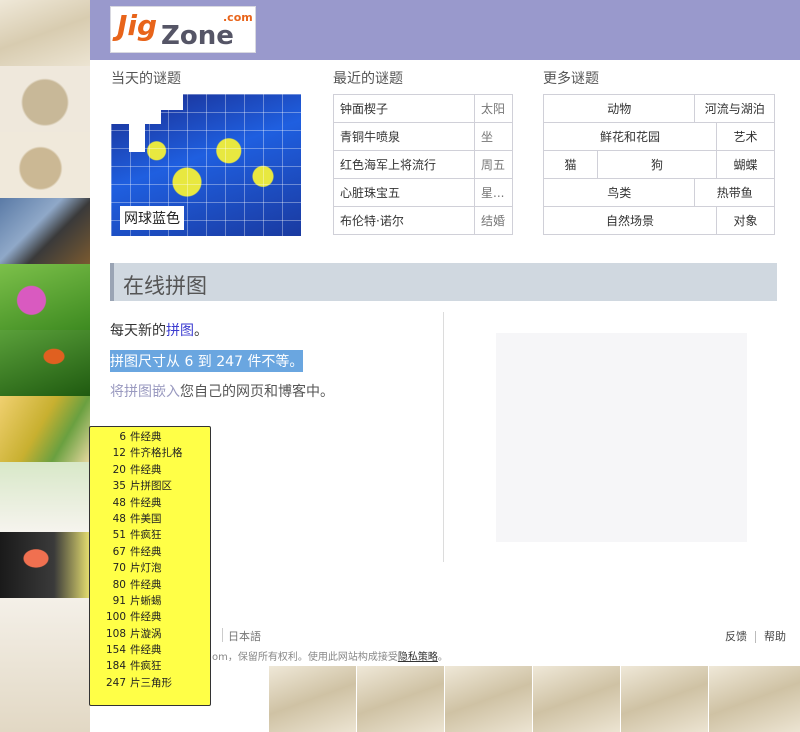  Describe the element at coordinates (734, 108) in the screenshot. I see `category-rivers-lakes: 河流与湖泊` at that location.